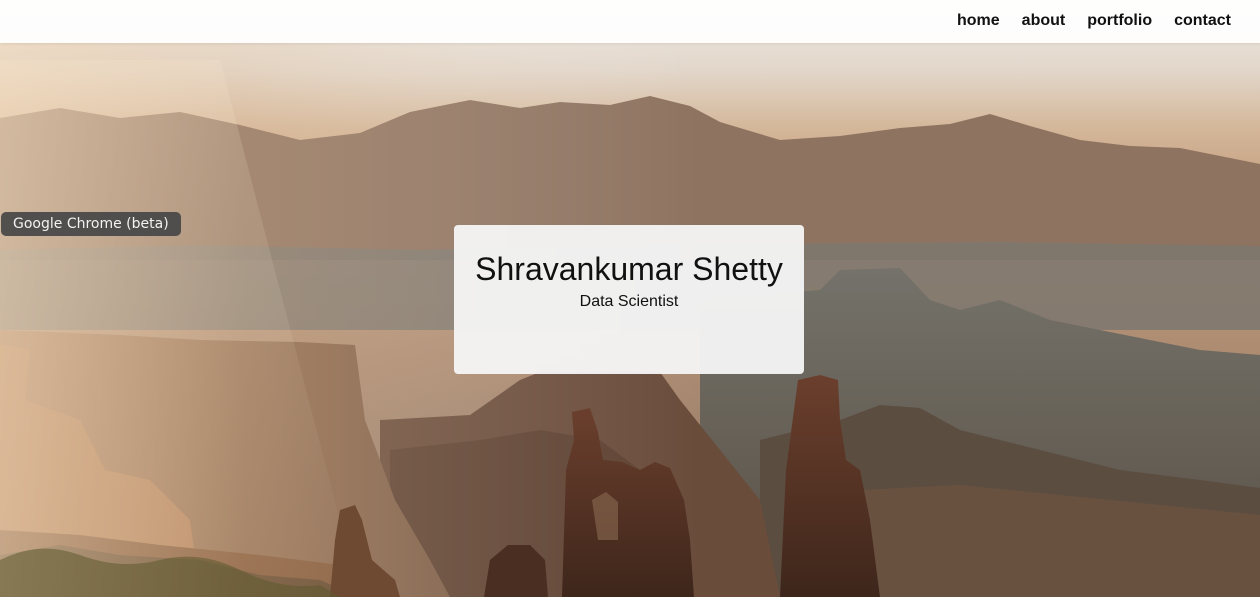 The width and height of the screenshot is (1260, 597). Describe the element at coordinates (978, 21) in the screenshot. I see `nav-link-home: home` at that location.